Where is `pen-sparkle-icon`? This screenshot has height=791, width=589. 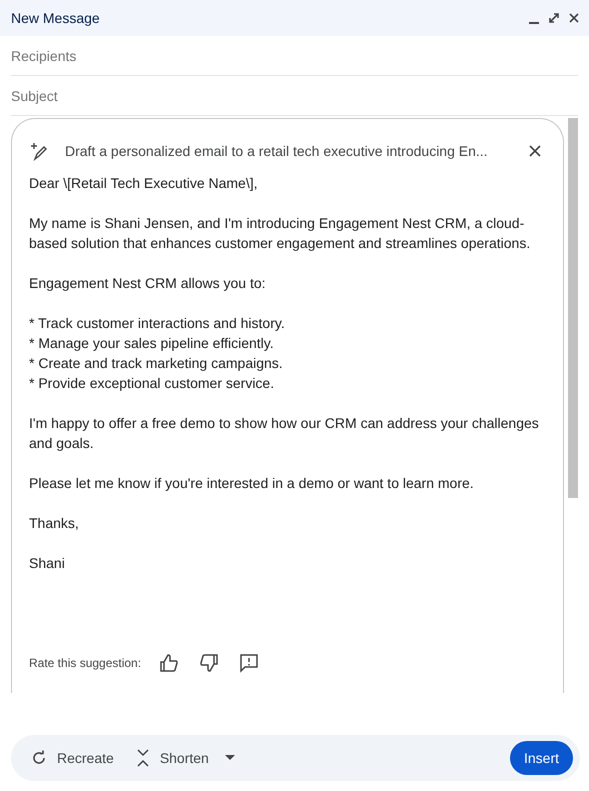
pen-sparkle-icon is located at coordinates (39, 151).